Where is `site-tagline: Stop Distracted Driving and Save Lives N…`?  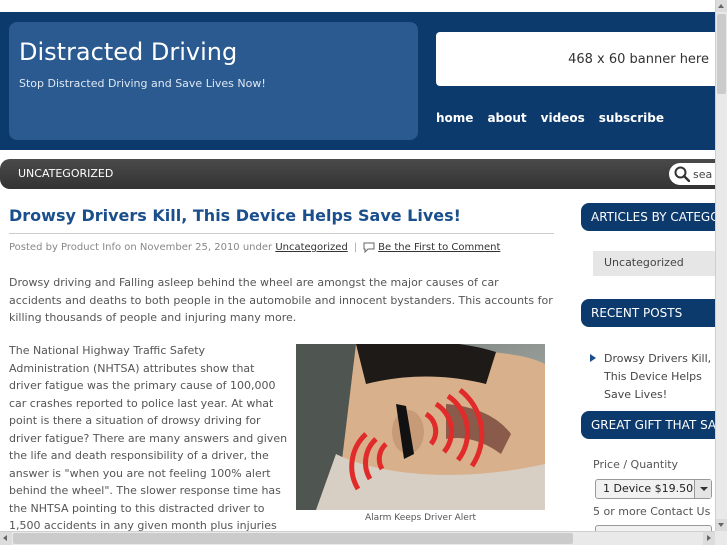 site-tagline: Stop Distracted Driving and Save Lives N… is located at coordinates (142, 83).